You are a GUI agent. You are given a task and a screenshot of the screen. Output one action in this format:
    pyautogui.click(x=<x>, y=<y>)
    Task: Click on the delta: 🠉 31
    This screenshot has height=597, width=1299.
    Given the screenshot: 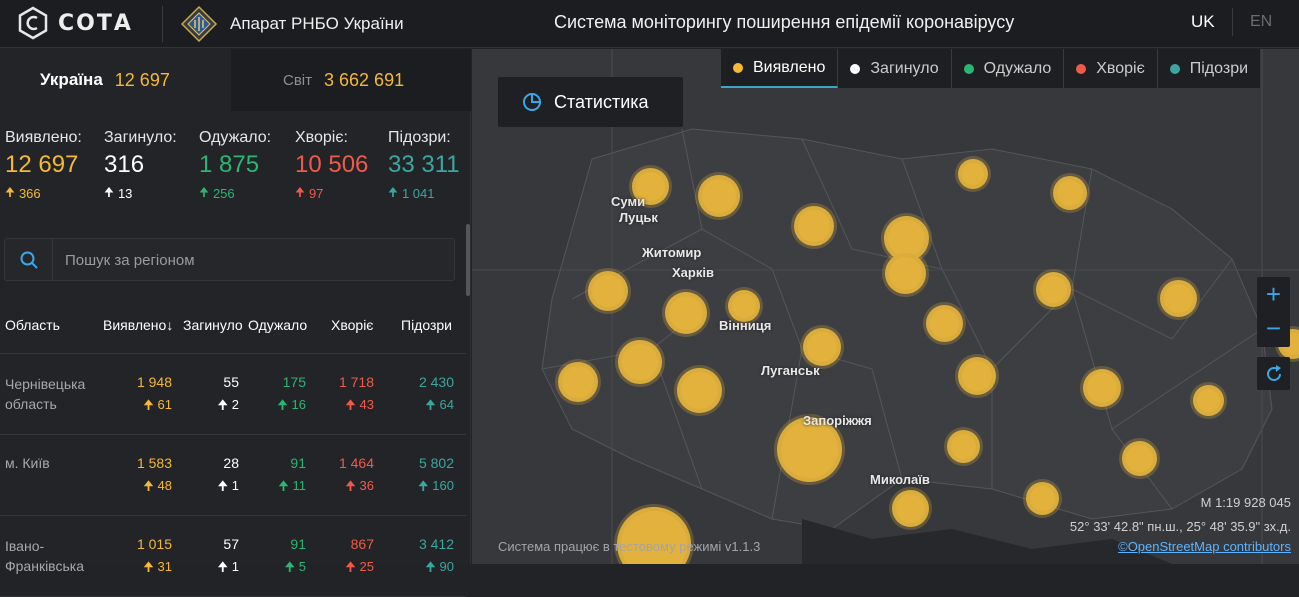 What is the action you would take?
    pyautogui.click(x=157, y=566)
    